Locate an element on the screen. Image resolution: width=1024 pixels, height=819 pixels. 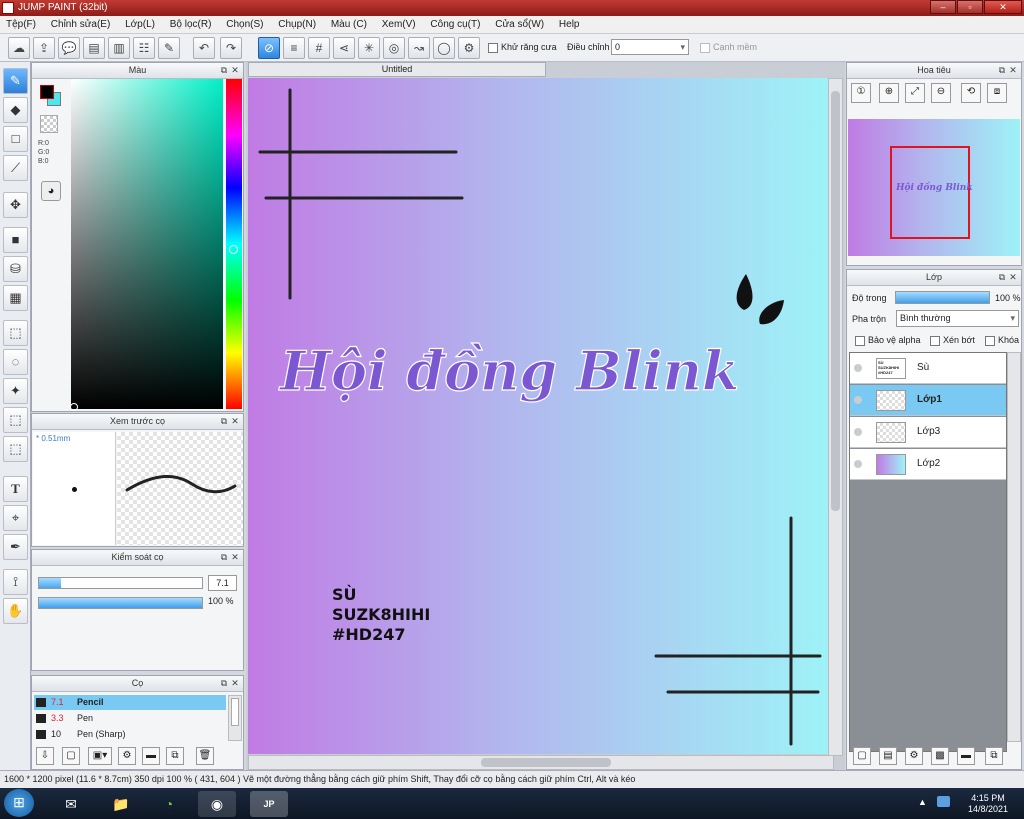
brush-opacity-slider is located at coordinates (120, 603).